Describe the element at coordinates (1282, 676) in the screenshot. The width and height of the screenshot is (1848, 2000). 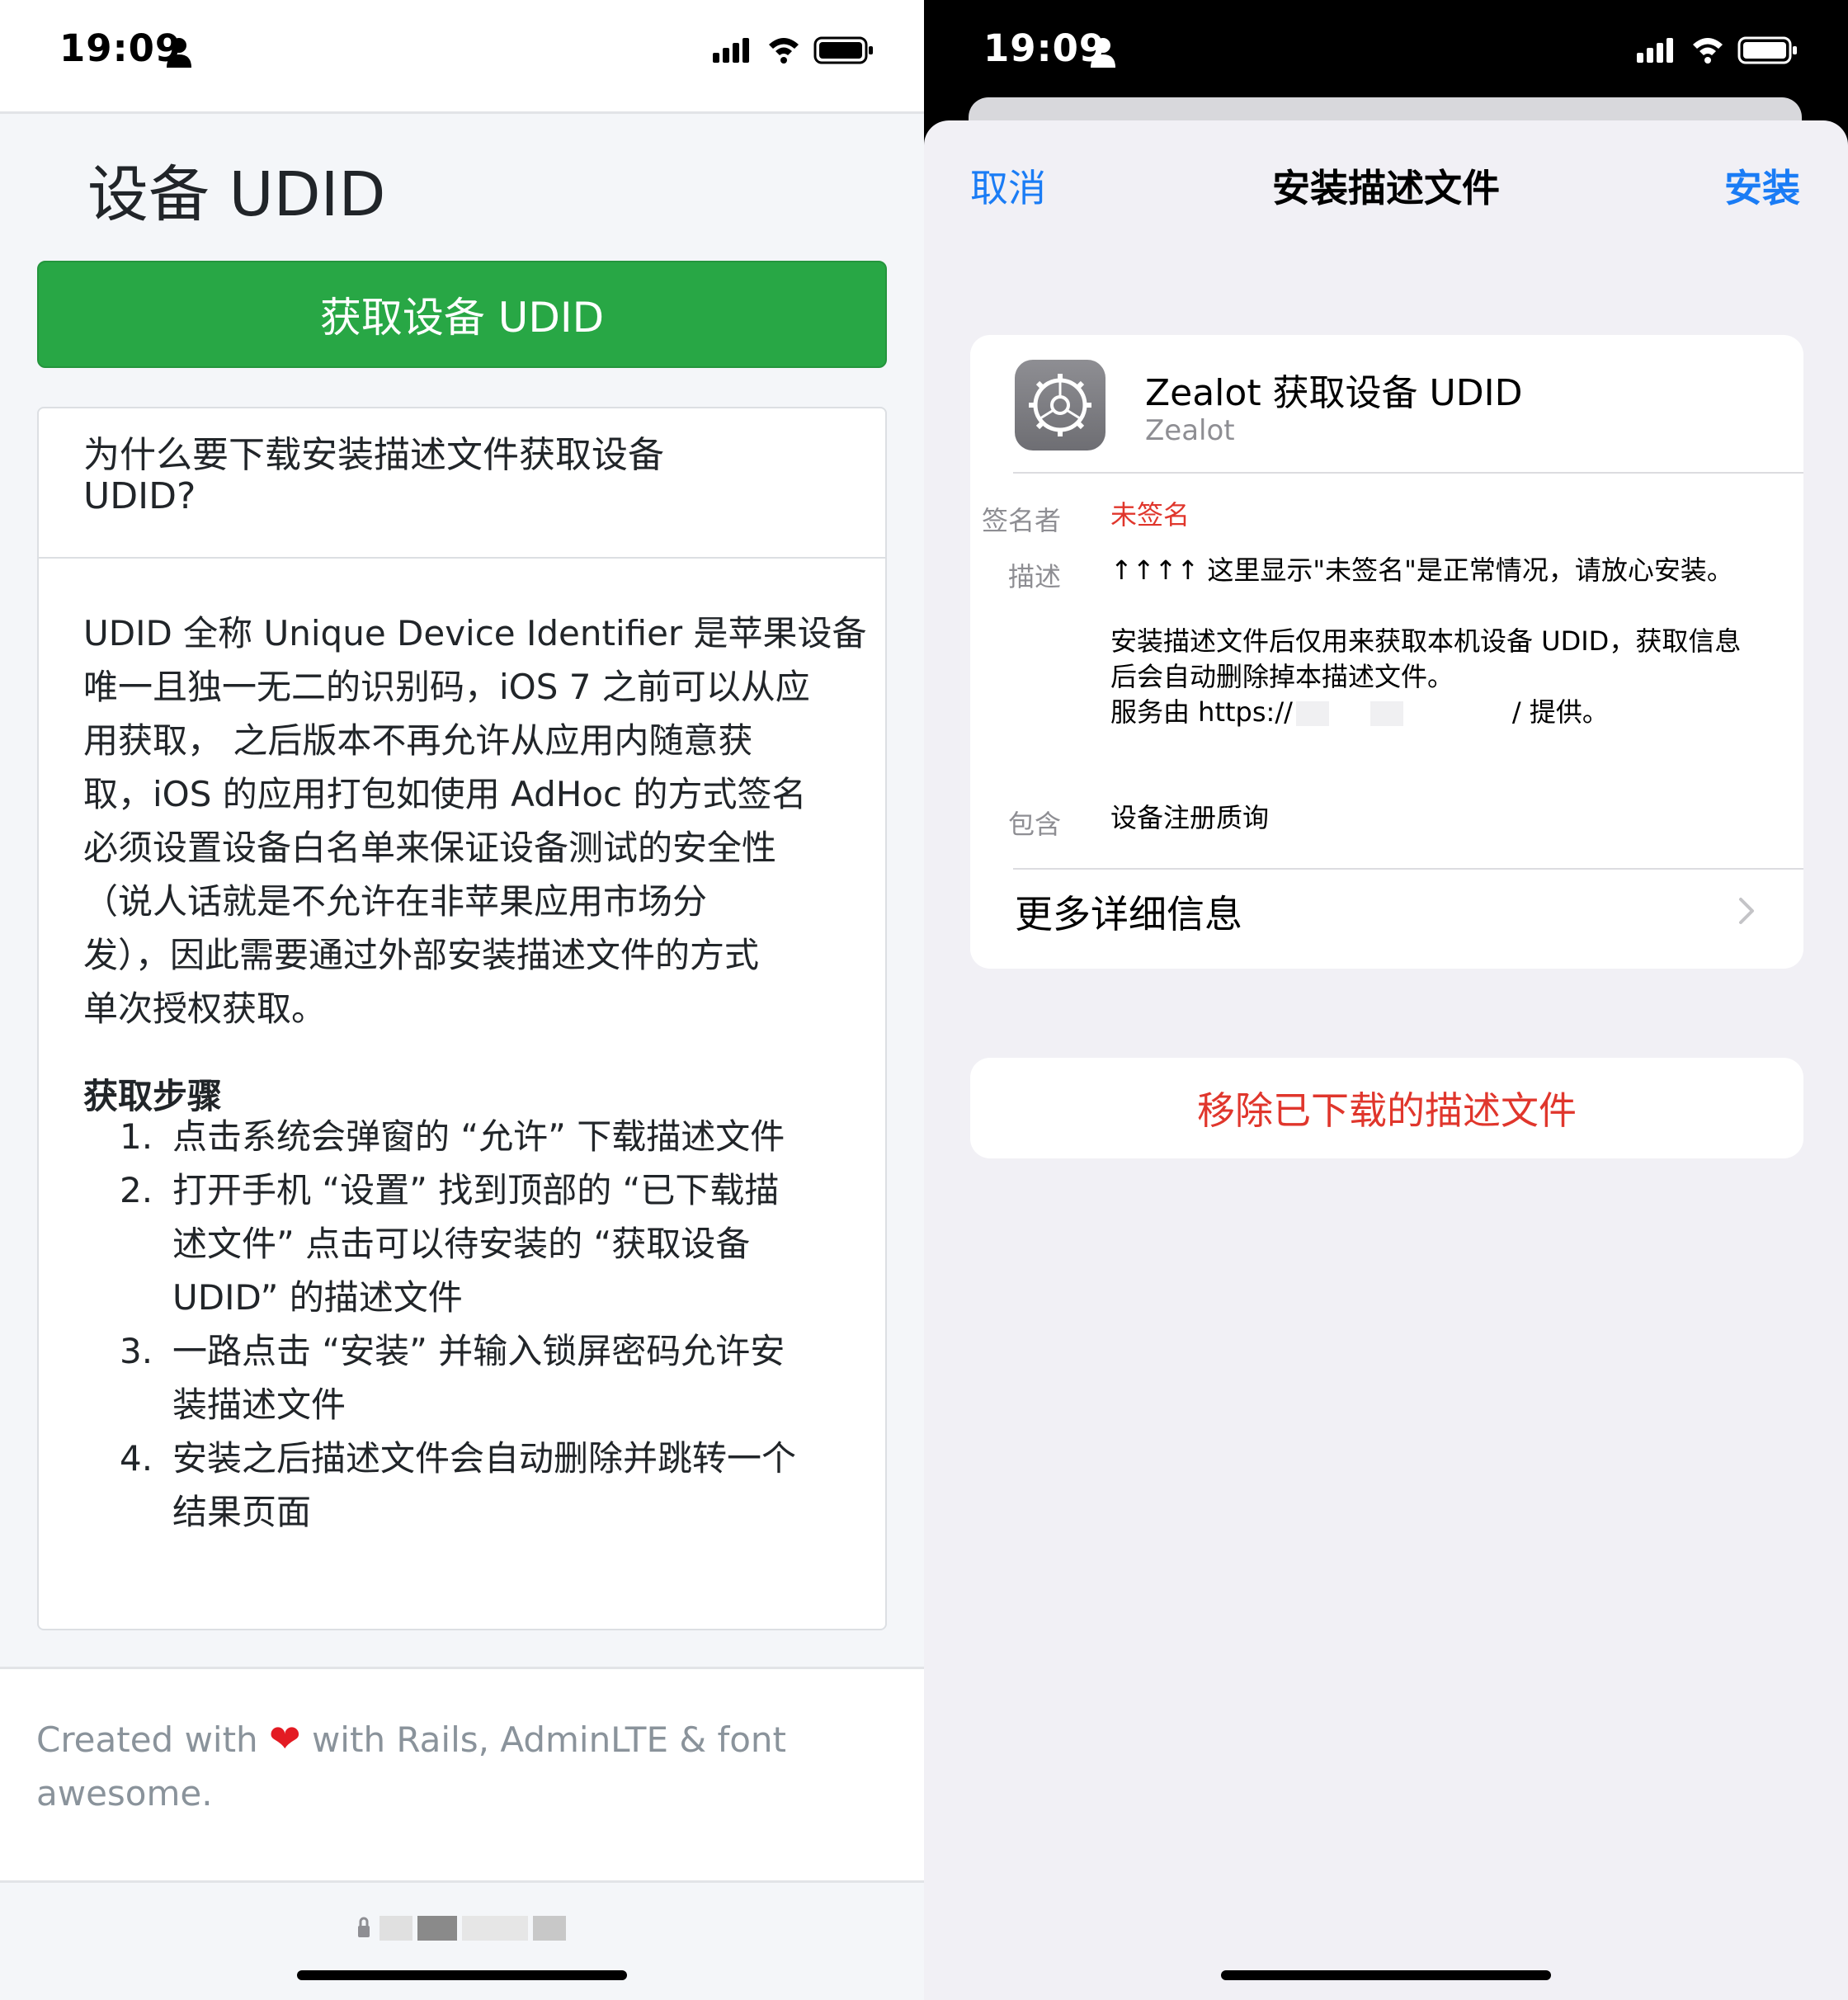
I see `description-line: 后会自动删除掉本描述文件。` at that location.